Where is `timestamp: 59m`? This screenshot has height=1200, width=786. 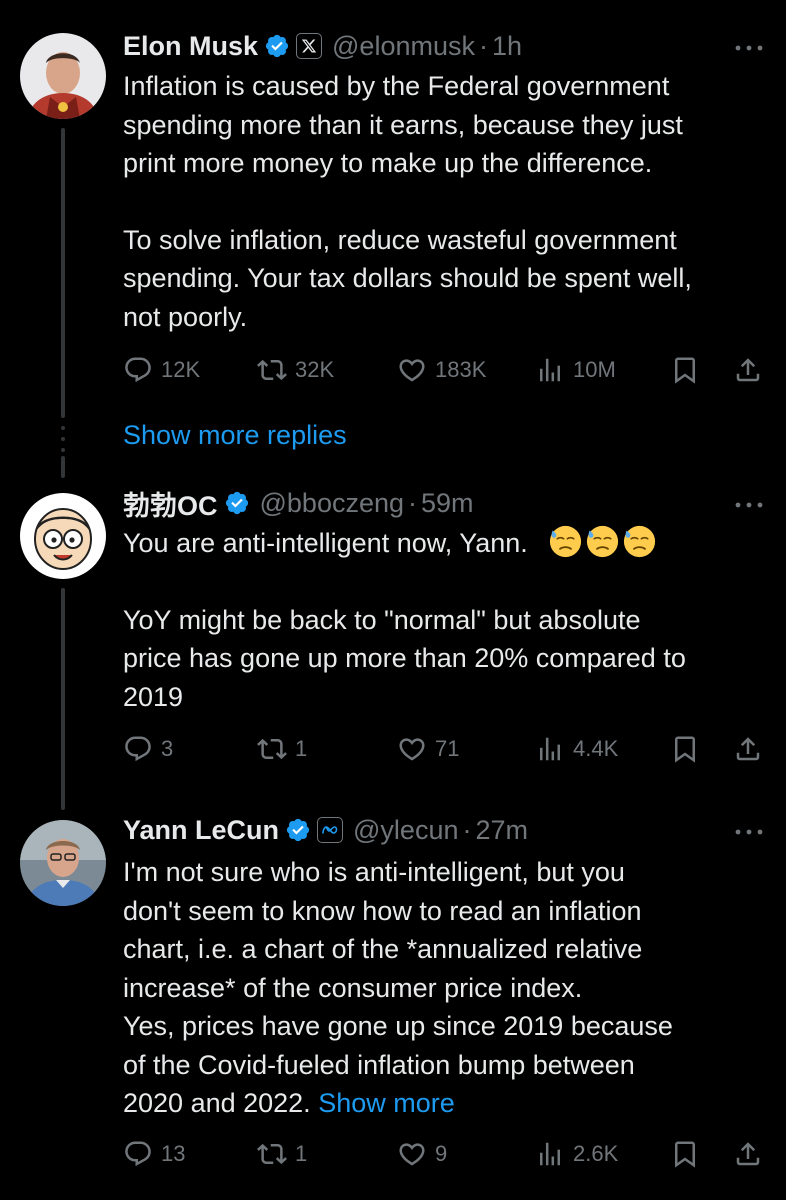 timestamp: 59m is located at coordinates (447, 503).